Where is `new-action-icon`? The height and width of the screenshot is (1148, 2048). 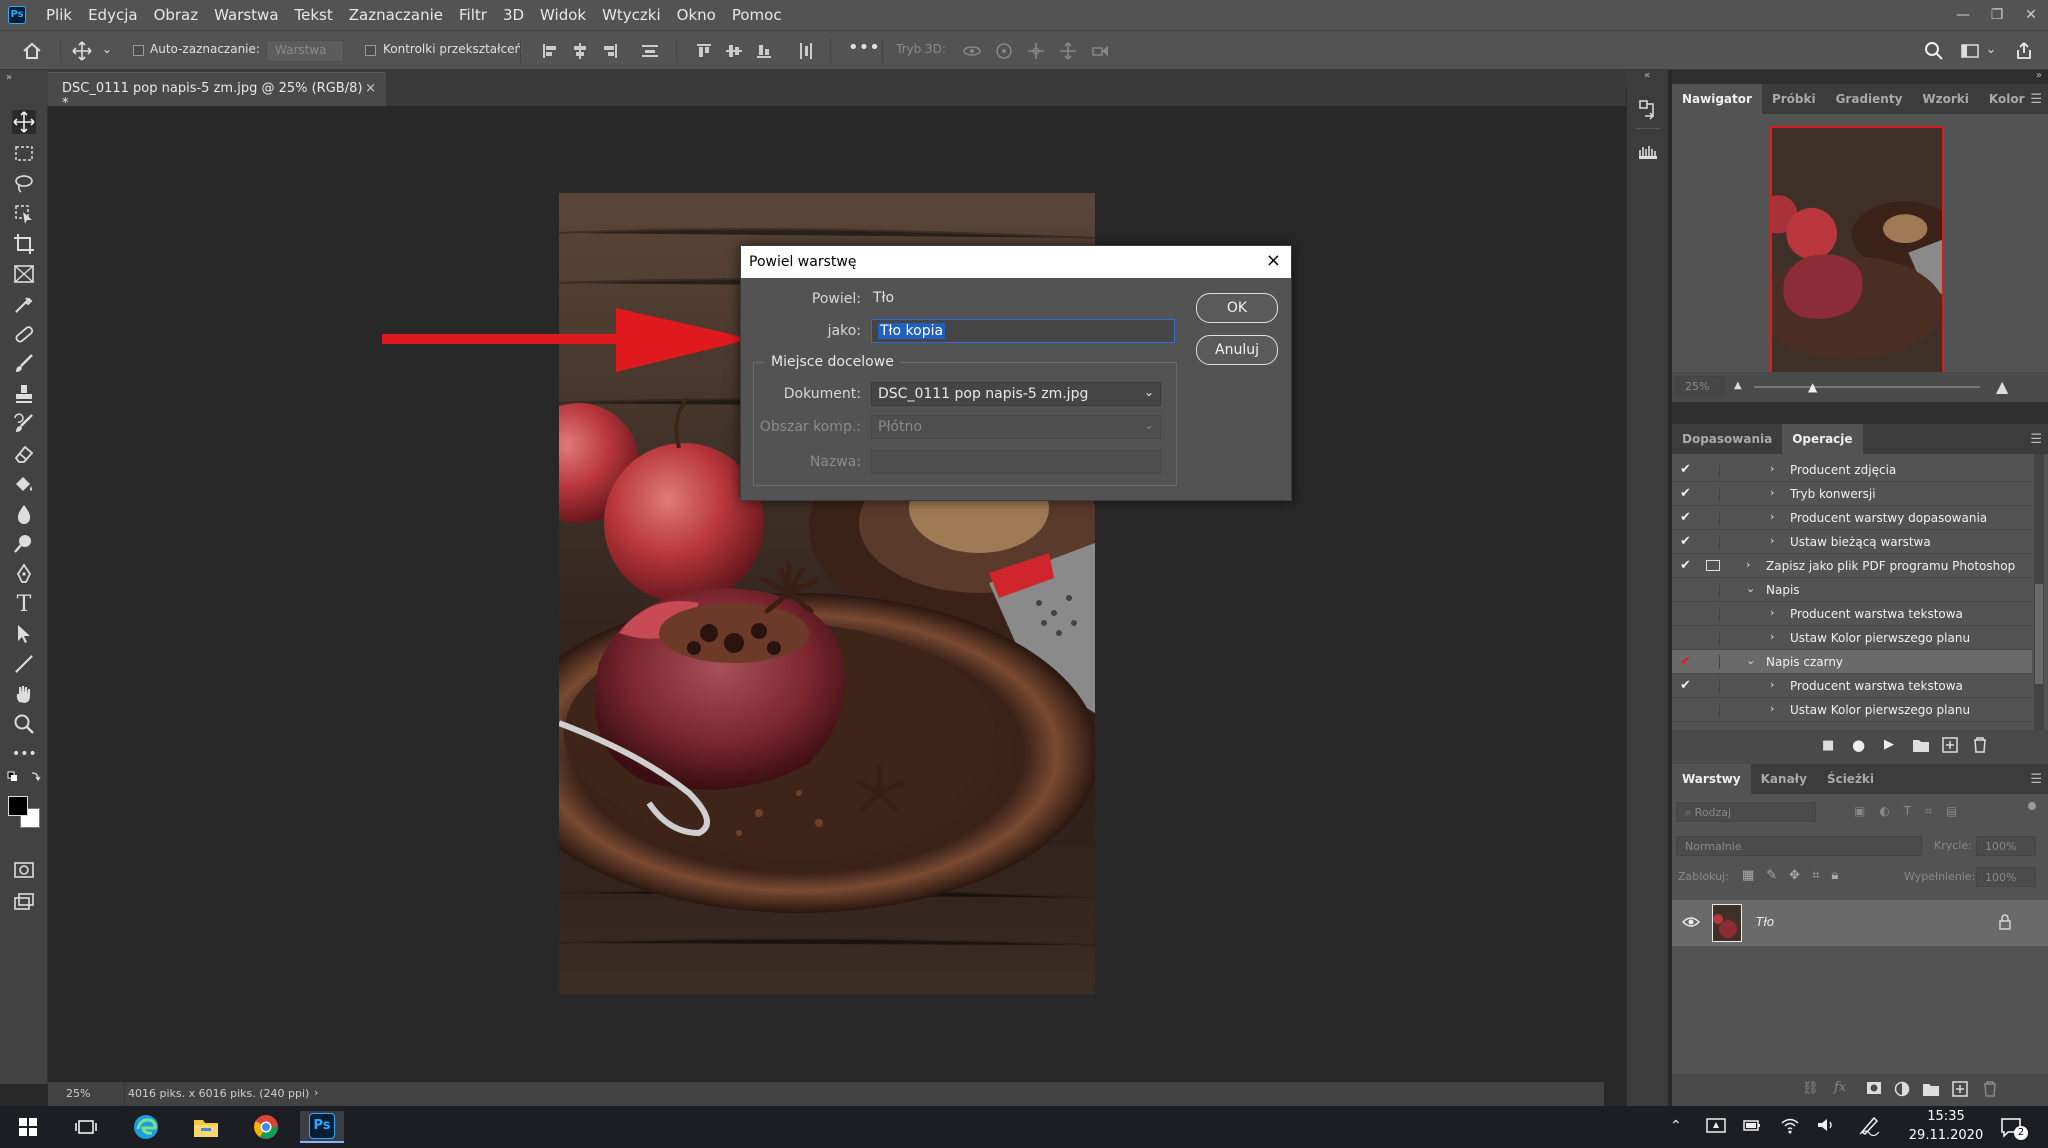 new-action-icon is located at coordinates (1950, 745).